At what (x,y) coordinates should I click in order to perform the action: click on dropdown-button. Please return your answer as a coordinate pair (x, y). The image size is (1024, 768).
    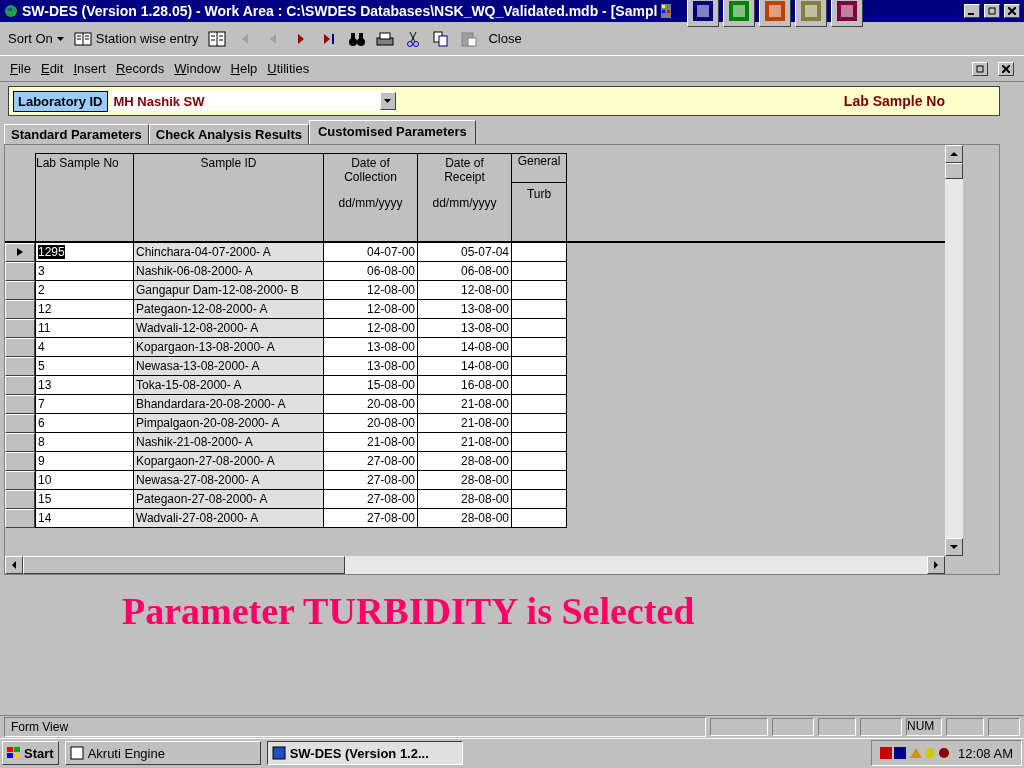
    Looking at the image, I should click on (387, 101).